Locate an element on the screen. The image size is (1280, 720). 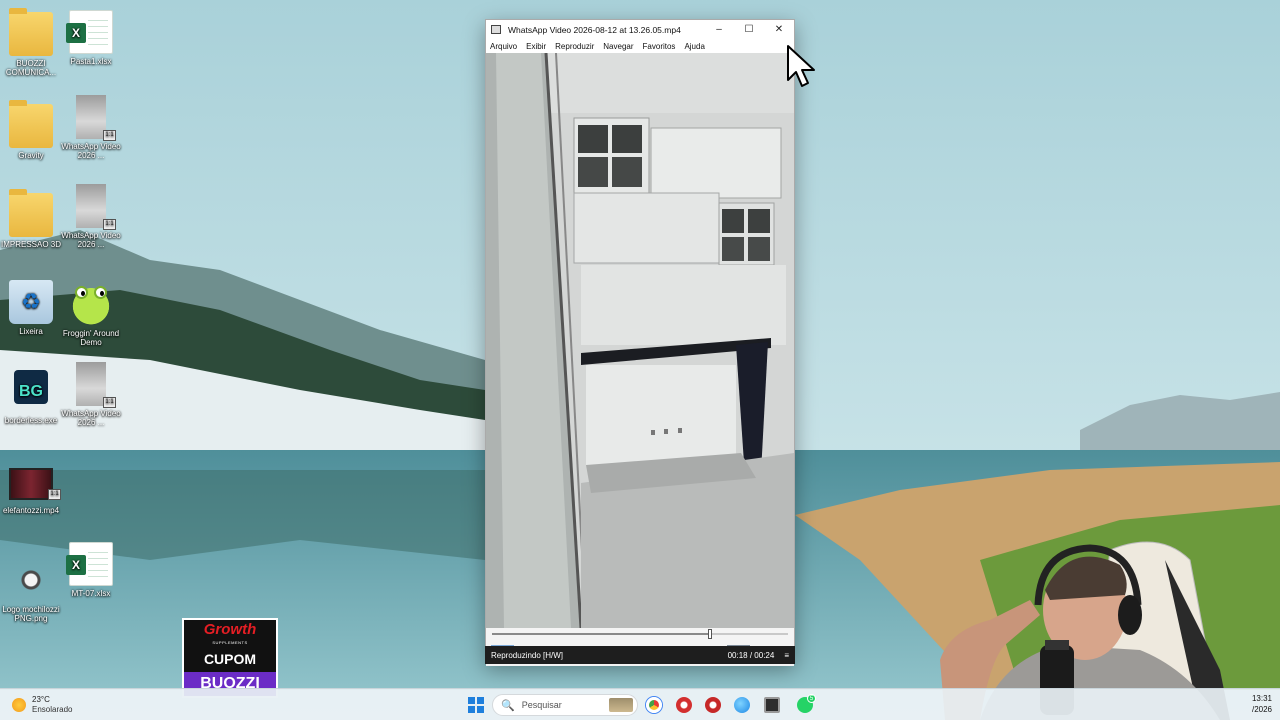
seek-progress-fill is located at coordinates (601, 634).